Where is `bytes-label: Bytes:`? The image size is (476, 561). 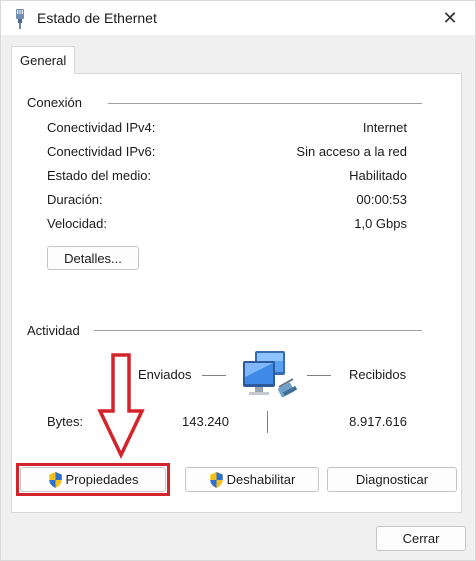
bytes-label: Bytes: is located at coordinates (65, 421).